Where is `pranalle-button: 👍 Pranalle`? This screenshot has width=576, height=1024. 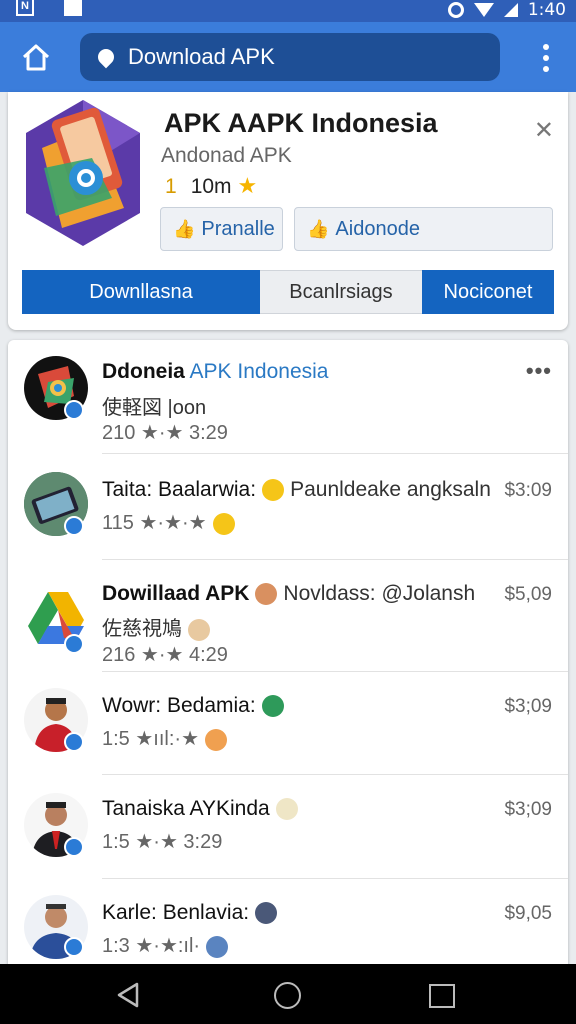 pranalle-button: 👍 Pranalle is located at coordinates (221, 229).